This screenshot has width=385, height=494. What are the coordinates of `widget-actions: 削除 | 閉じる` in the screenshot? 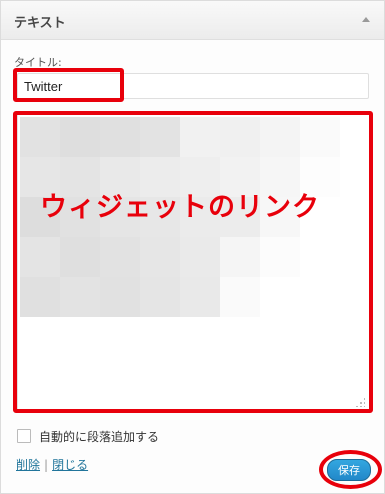 It's located at (52, 464).